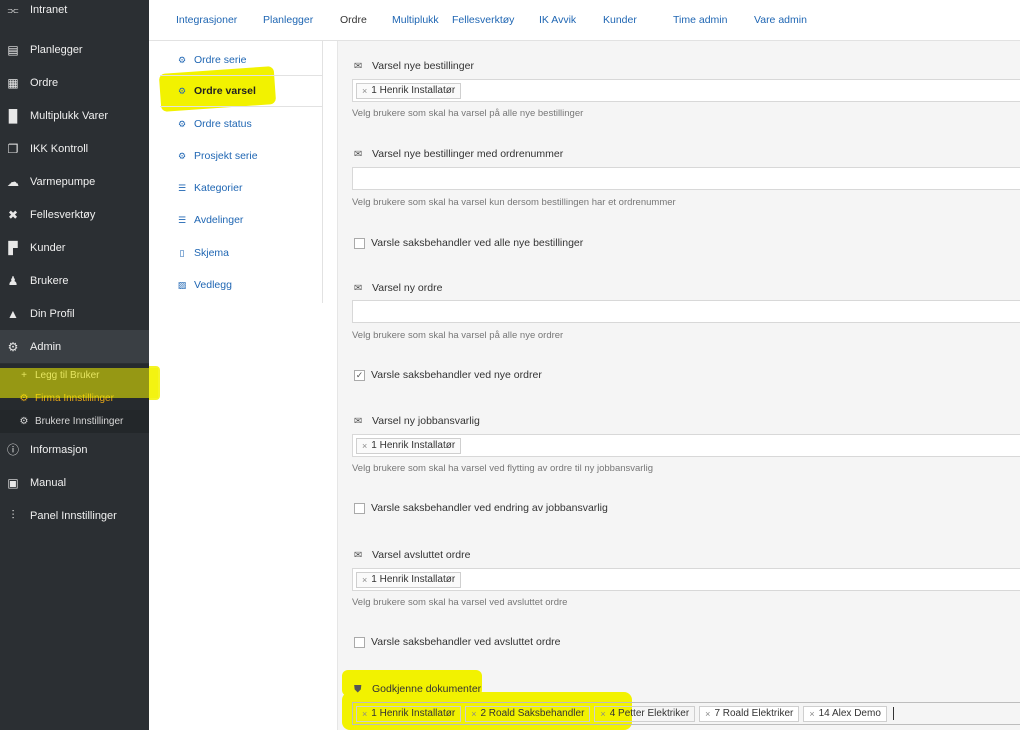 Image resolution: width=1020 pixels, height=730 pixels. I want to click on subnav-label: Ordre serie, so click(220, 60).